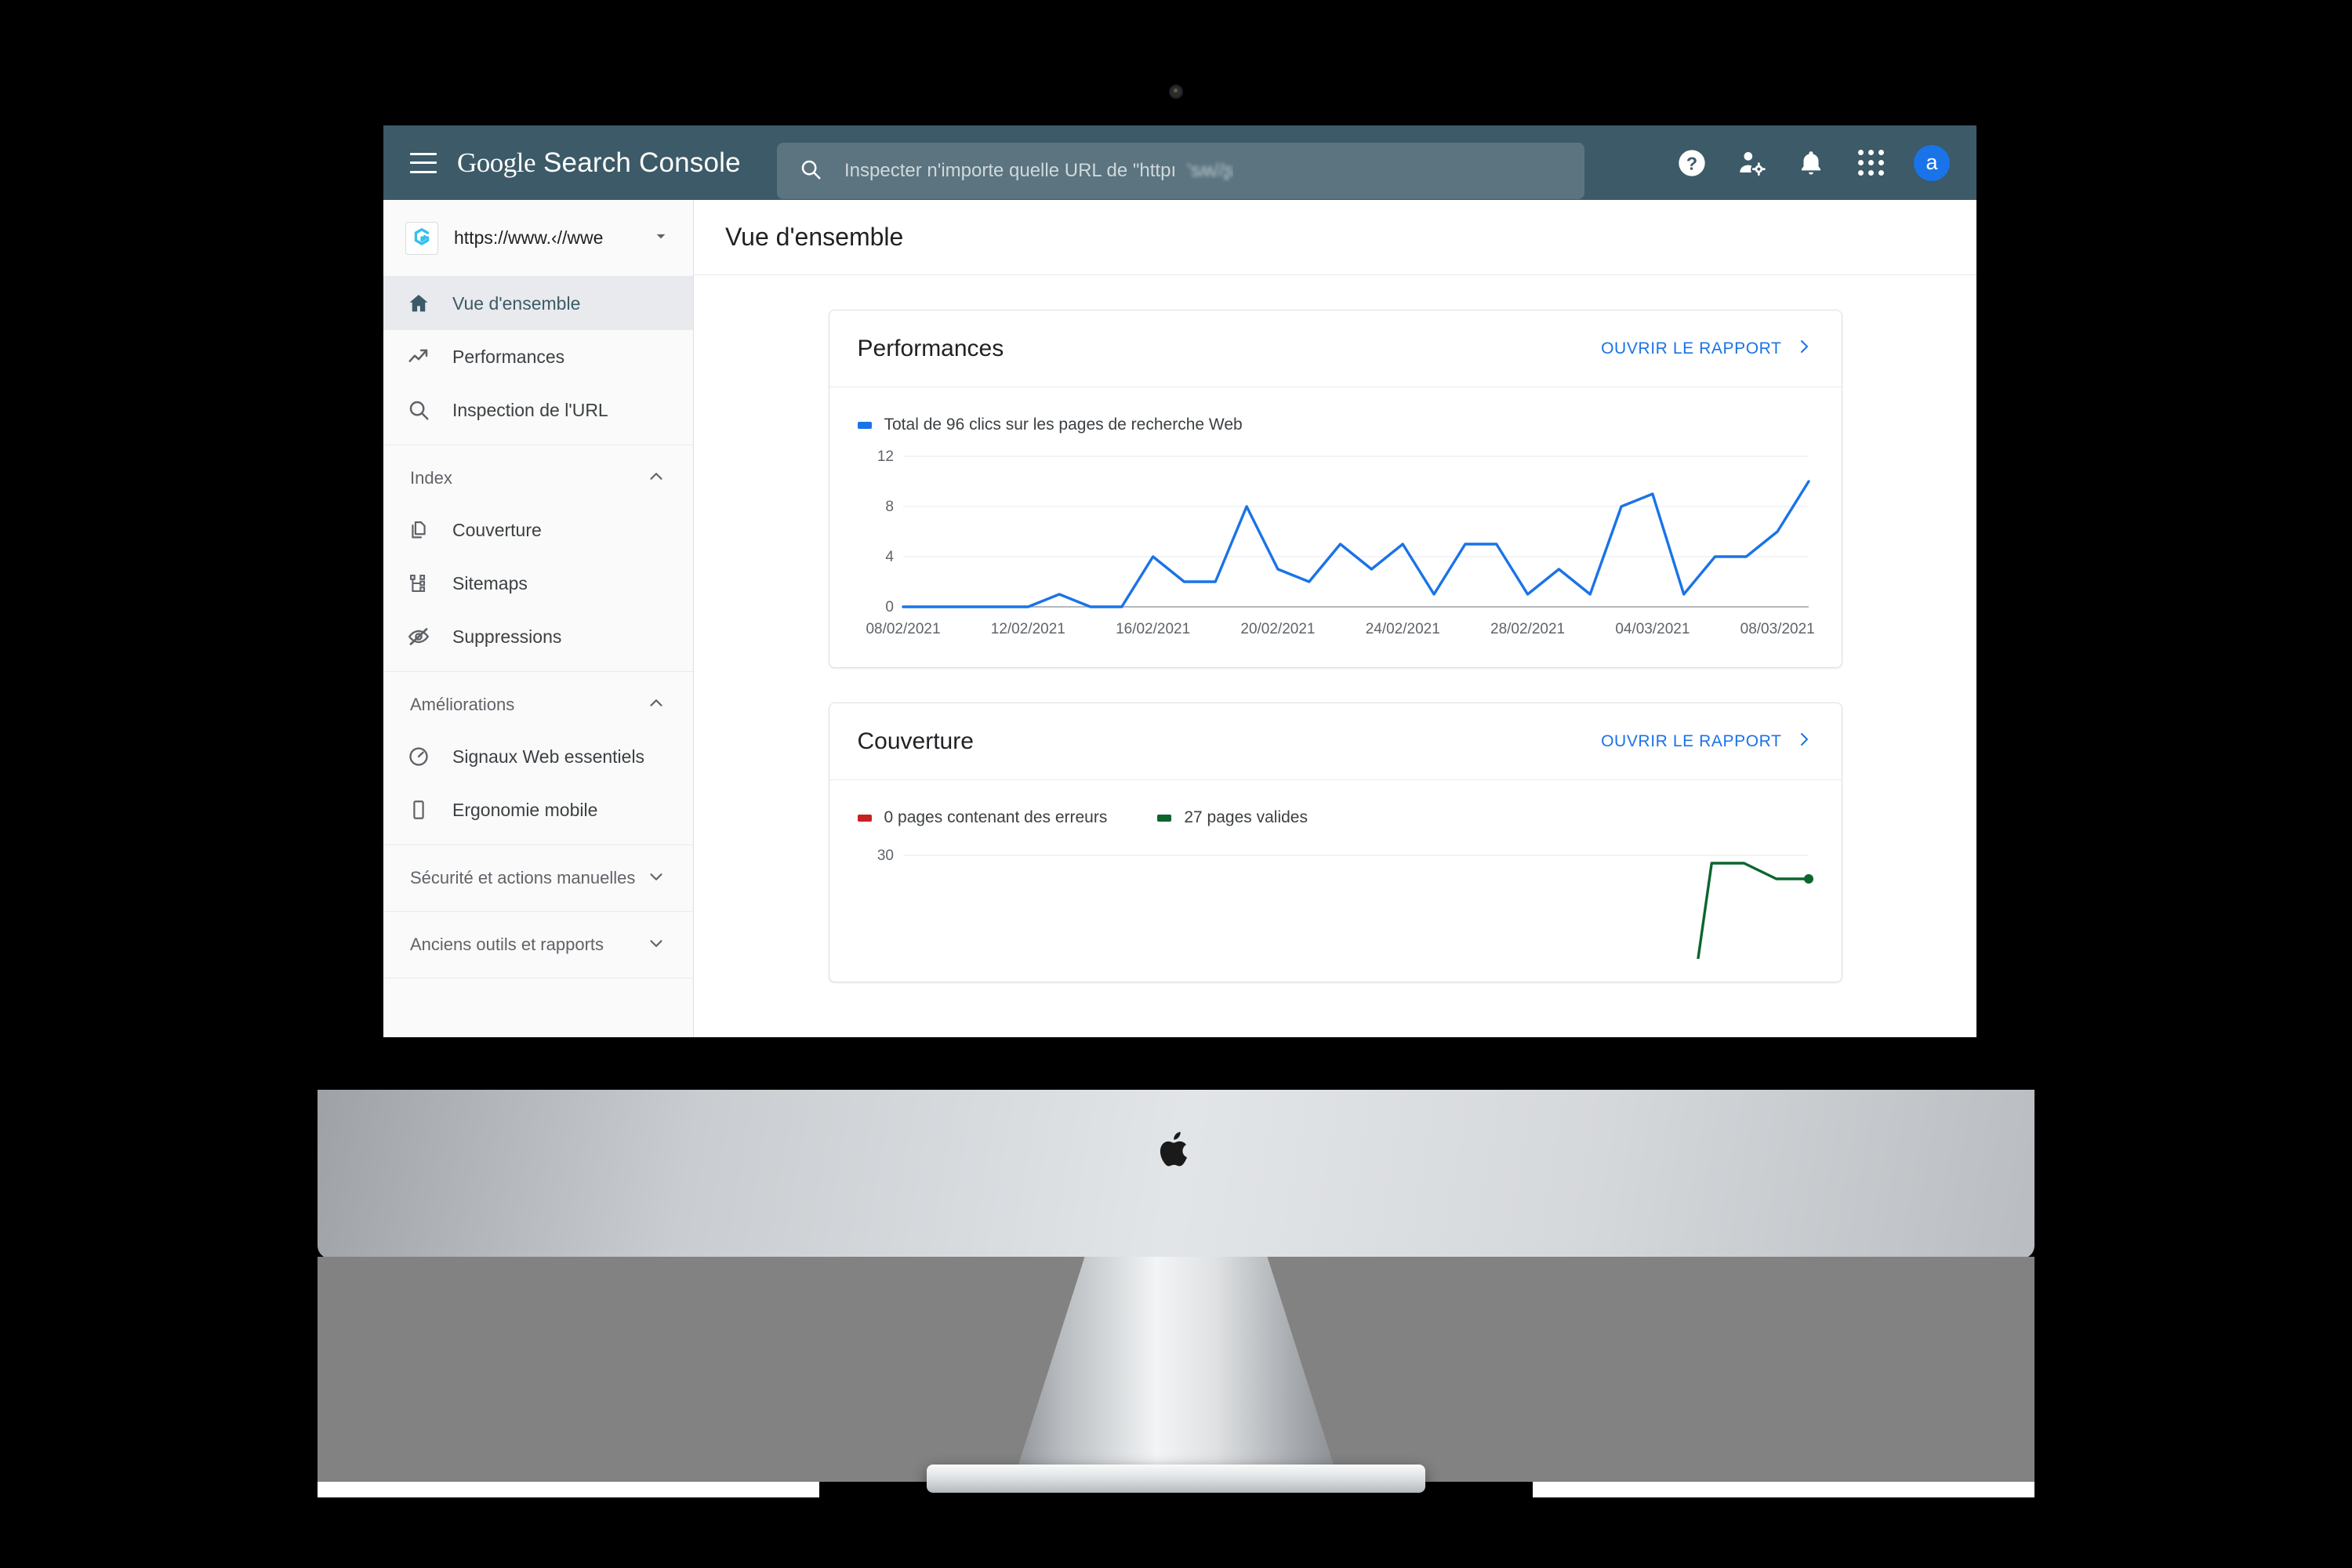 The image size is (2352, 1568). Describe the element at coordinates (1176, 1174) in the screenshot. I see `imac-back-panel` at that location.